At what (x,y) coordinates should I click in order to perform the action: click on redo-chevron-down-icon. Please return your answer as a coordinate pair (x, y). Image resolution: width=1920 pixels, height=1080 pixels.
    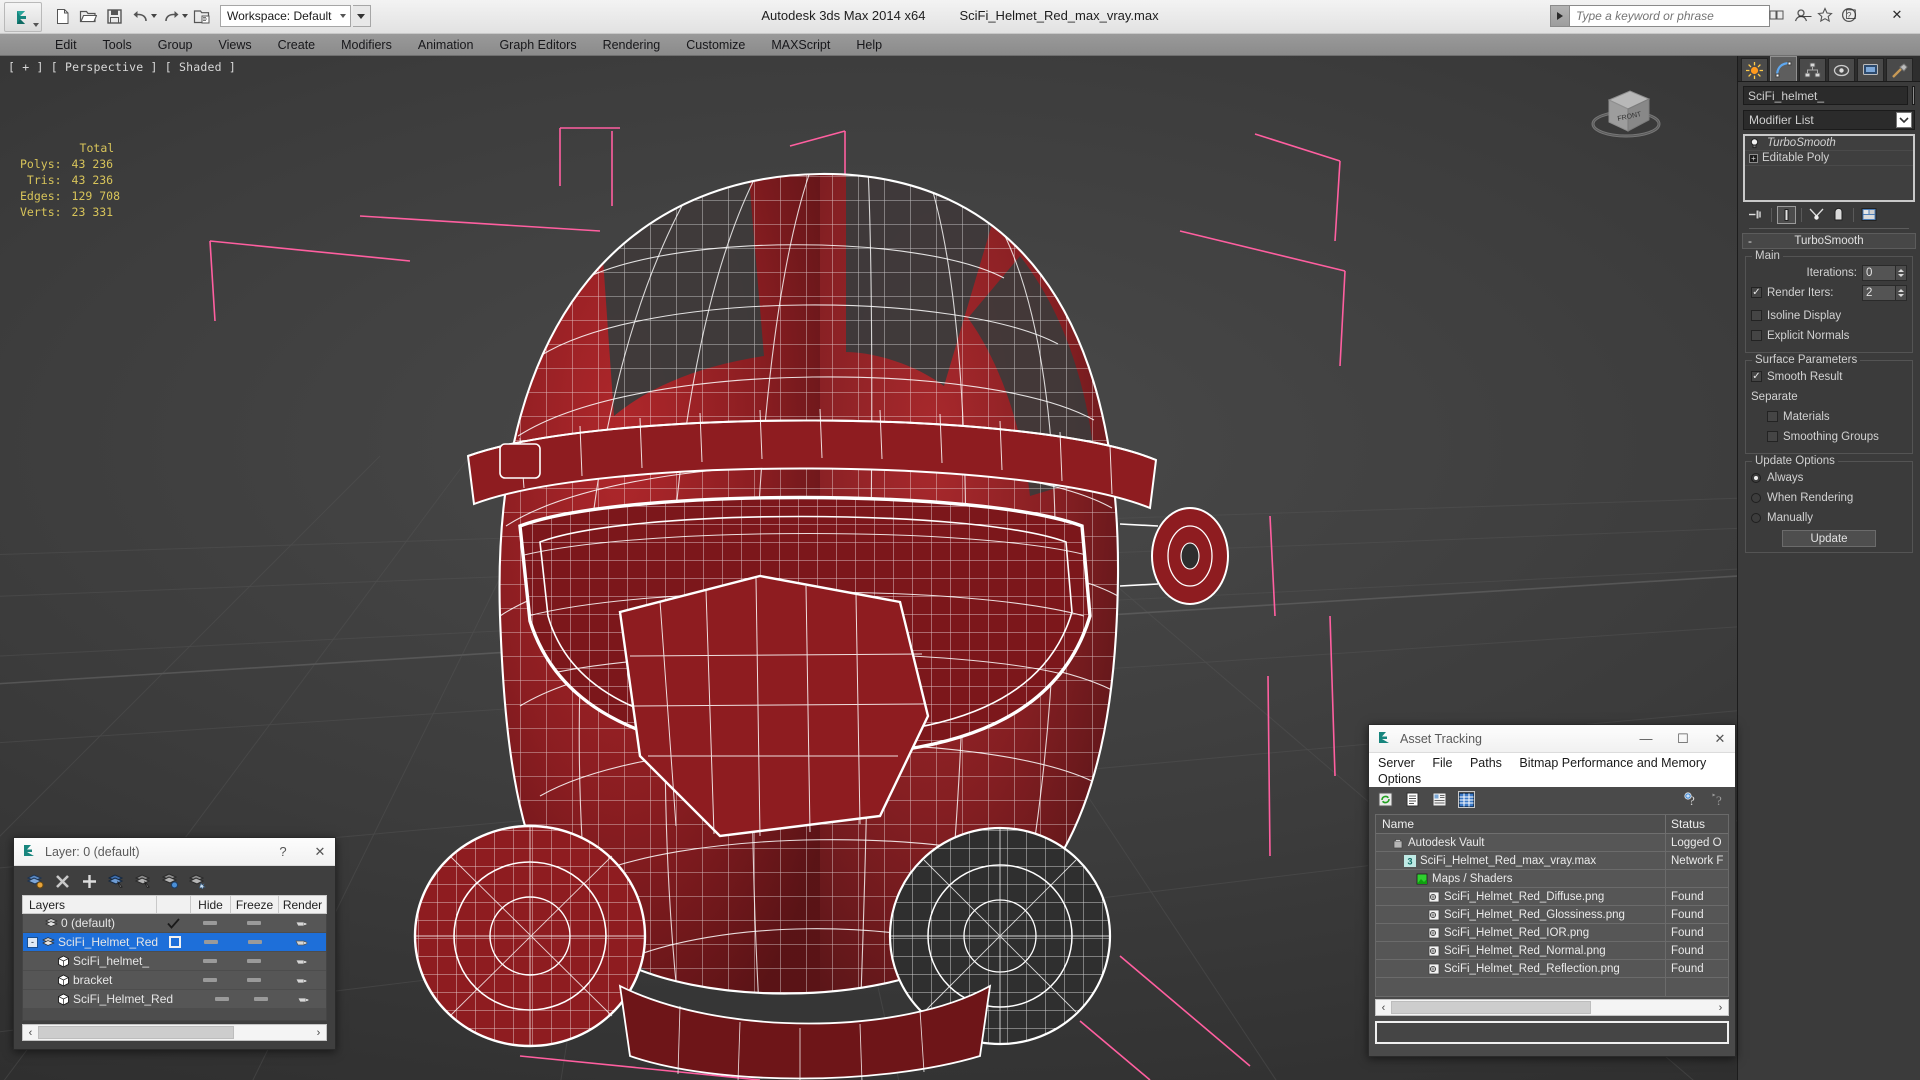
    Looking at the image, I should click on (185, 16).